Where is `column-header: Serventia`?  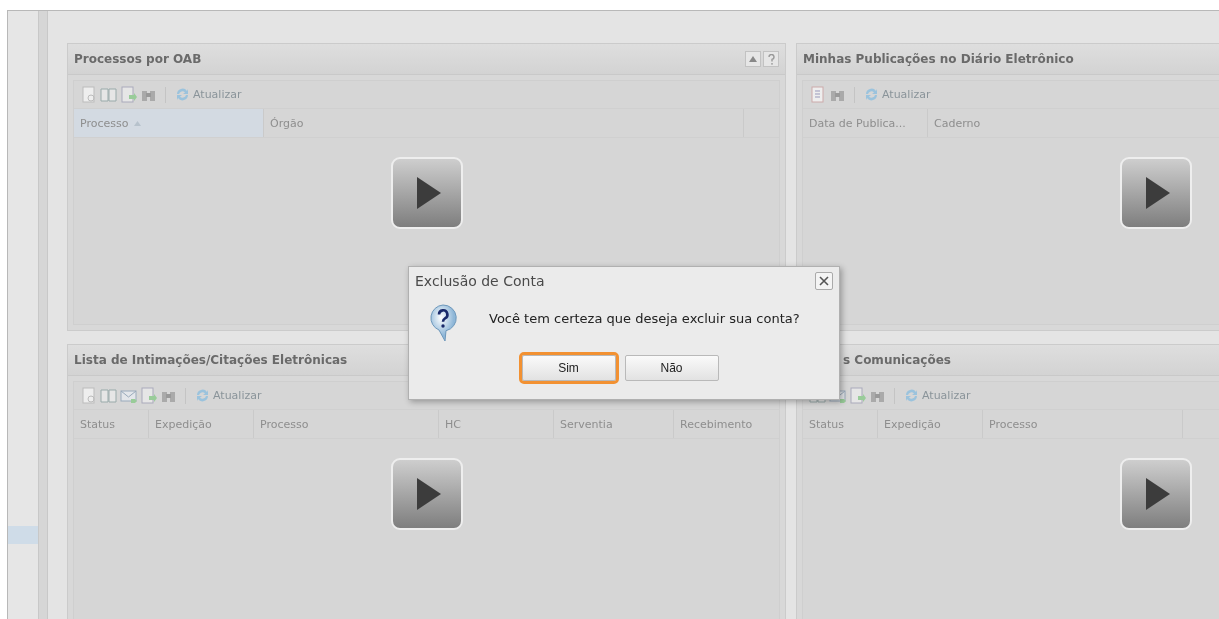 column-header: Serventia is located at coordinates (614, 424).